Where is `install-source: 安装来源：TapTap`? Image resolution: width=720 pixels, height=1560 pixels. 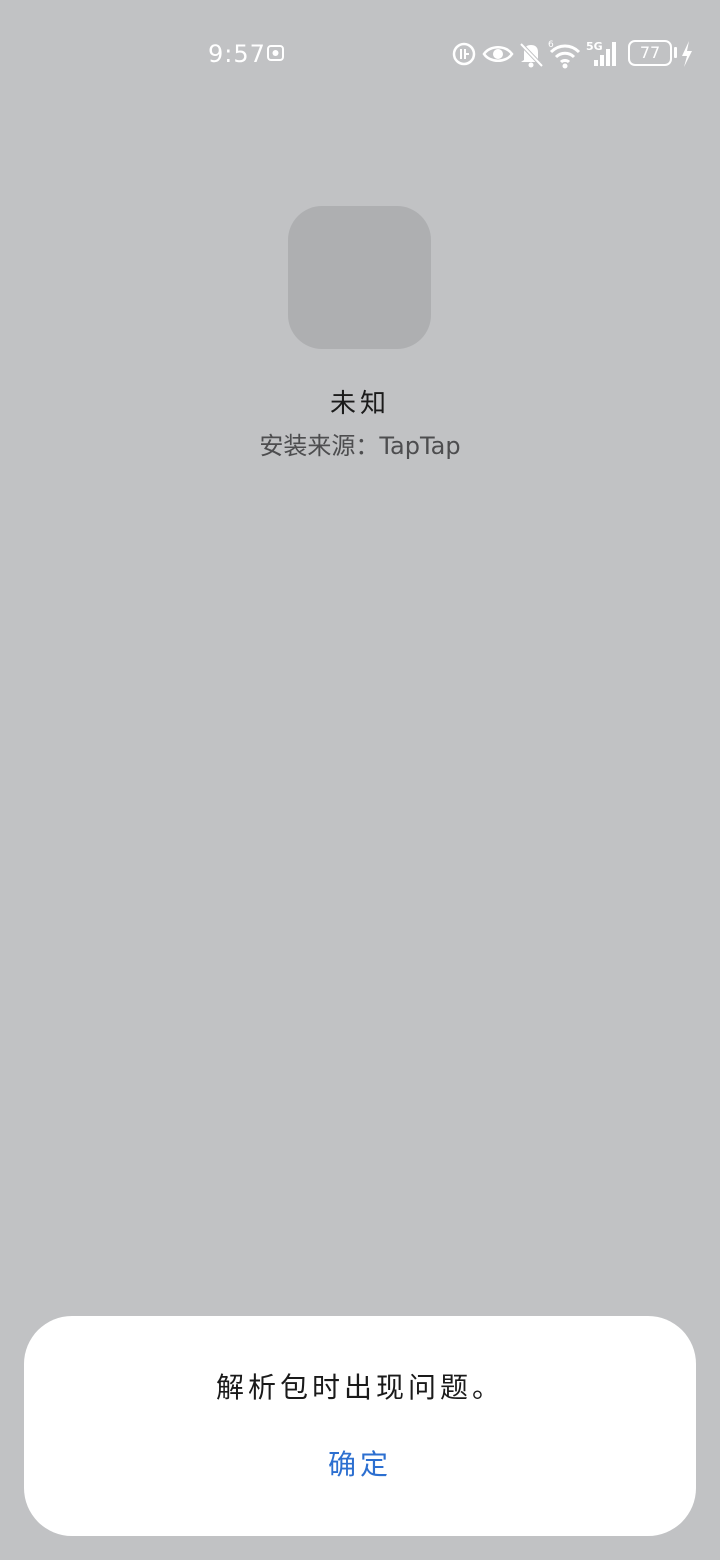
install-source: 安装来源：TapTap is located at coordinates (360, 446).